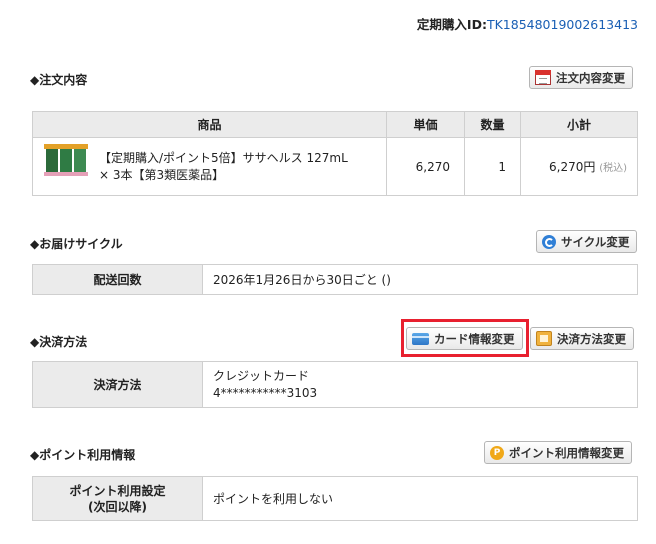  Describe the element at coordinates (117, 279) in the screenshot. I see `delivery-count-label: 配送回数` at that location.